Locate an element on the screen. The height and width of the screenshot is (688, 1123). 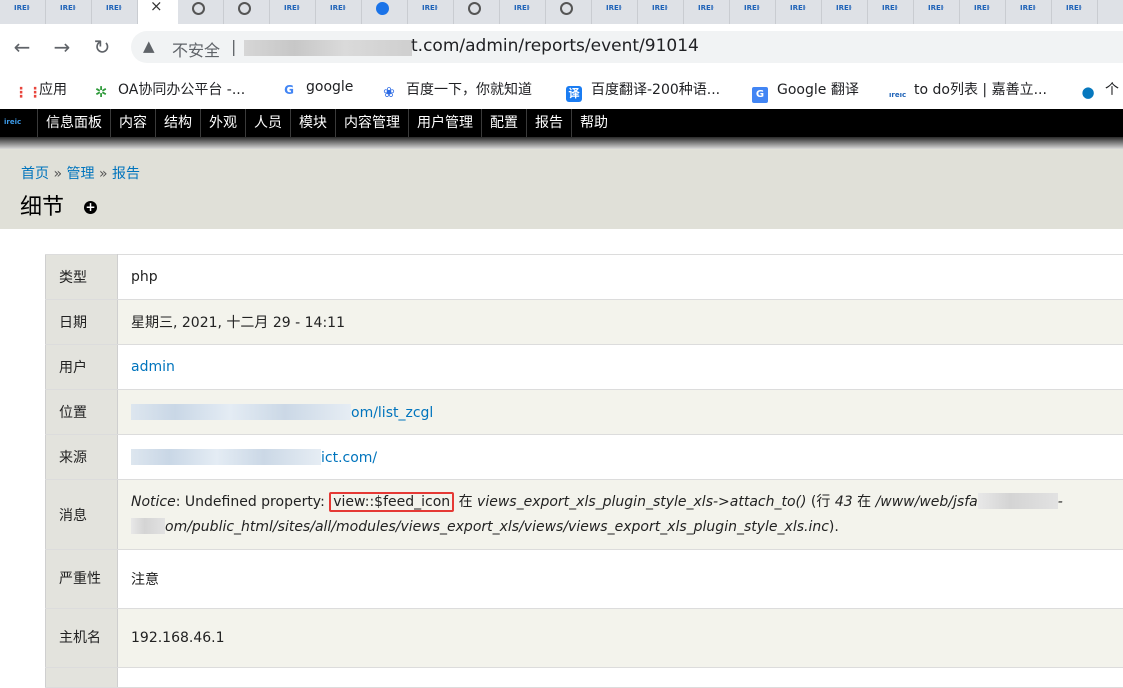
bookmark-google-translate: G Google 翻译 is located at coordinates (805, 91).